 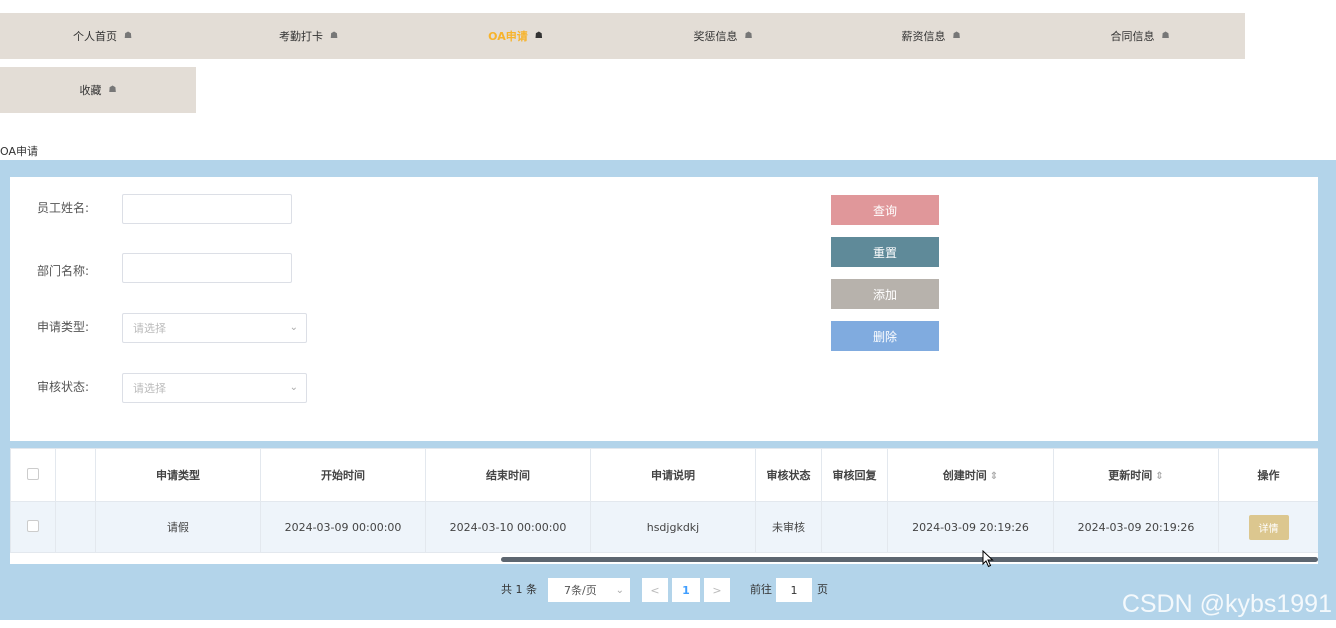 I want to click on column-header-actions: 操作, so click(x=1268, y=475).